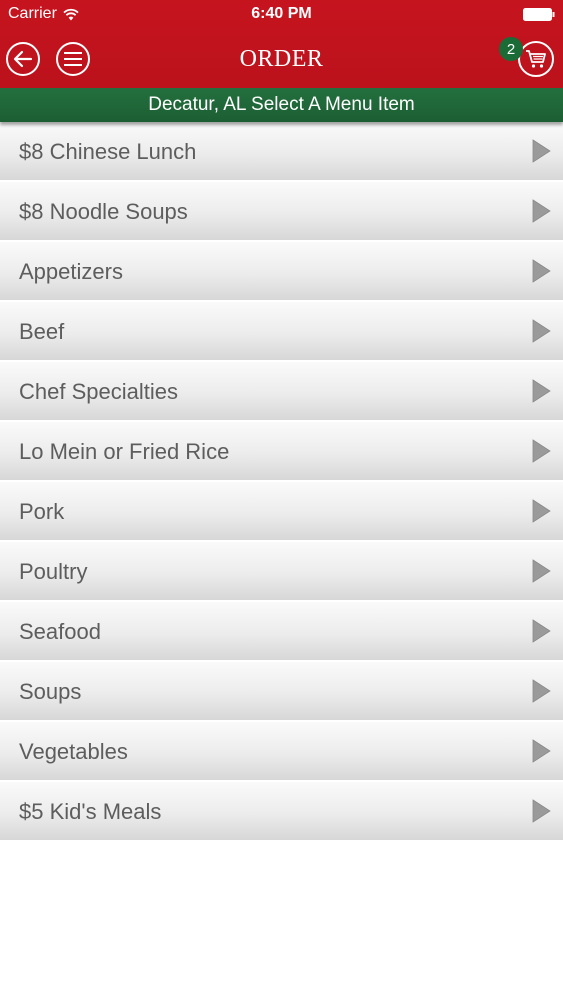 The image size is (563, 1000). Describe the element at coordinates (281, 211) in the screenshot. I see `menu-item-noodle-soups: $8 Noodle Soups` at that location.